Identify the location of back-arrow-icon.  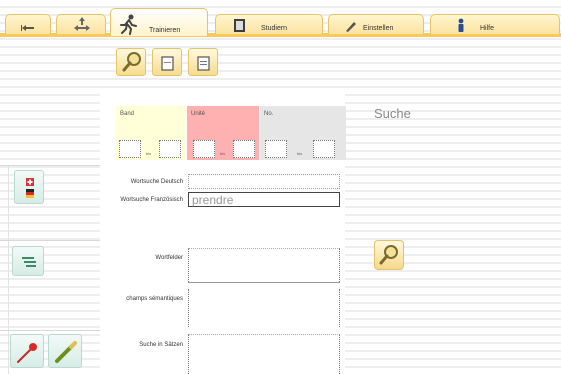
(28, 26).